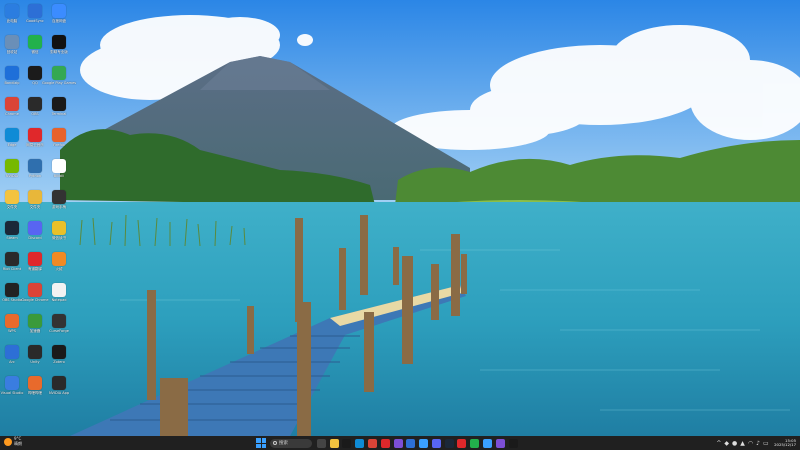 Image resolution: width=800 pixels, height=450 pixels. What do you see at coordinates (766, 443) in the screenshot?
I see `battery-icon: ▭` at bounding box center [766, 443].